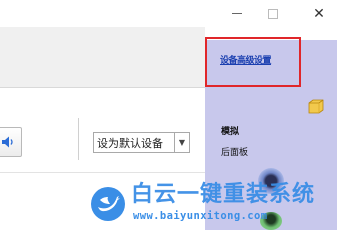  I want to click on close-button: ✕, so click(316, 13).